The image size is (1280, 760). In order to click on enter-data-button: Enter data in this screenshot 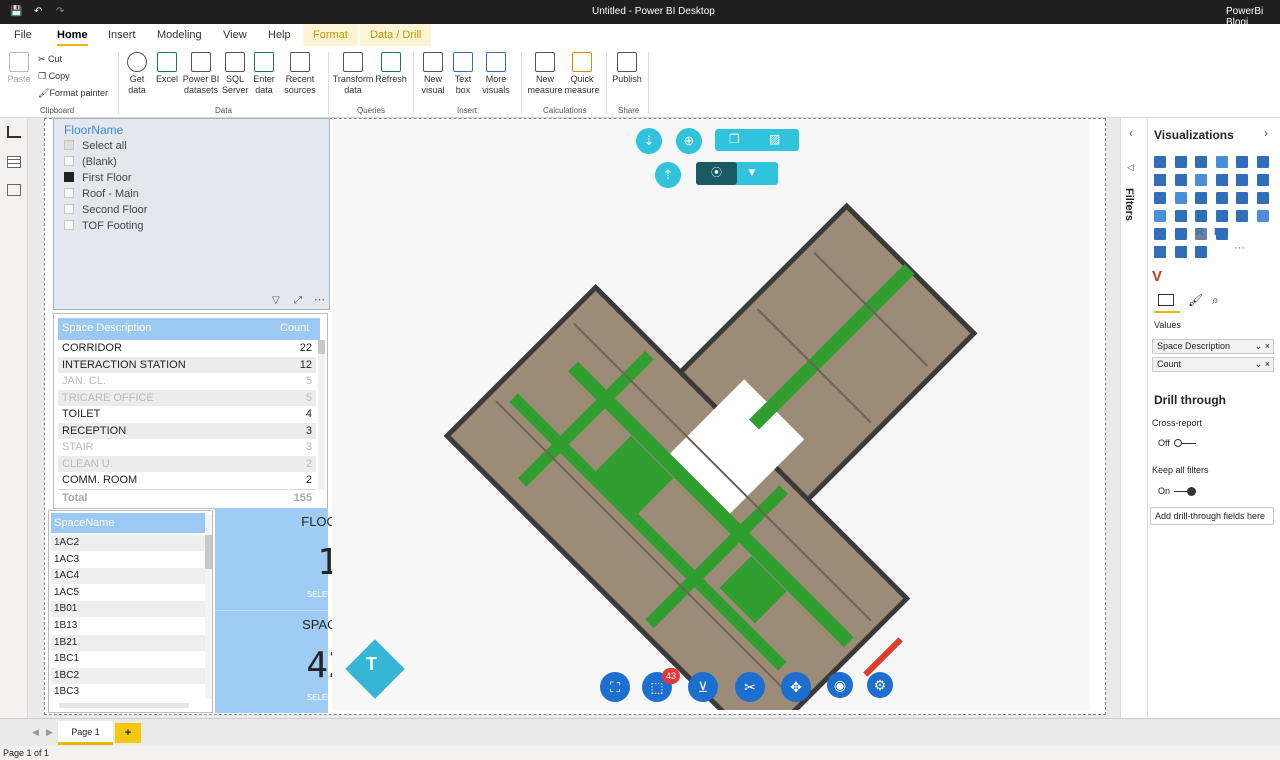, I will do `click(264, 74)`.